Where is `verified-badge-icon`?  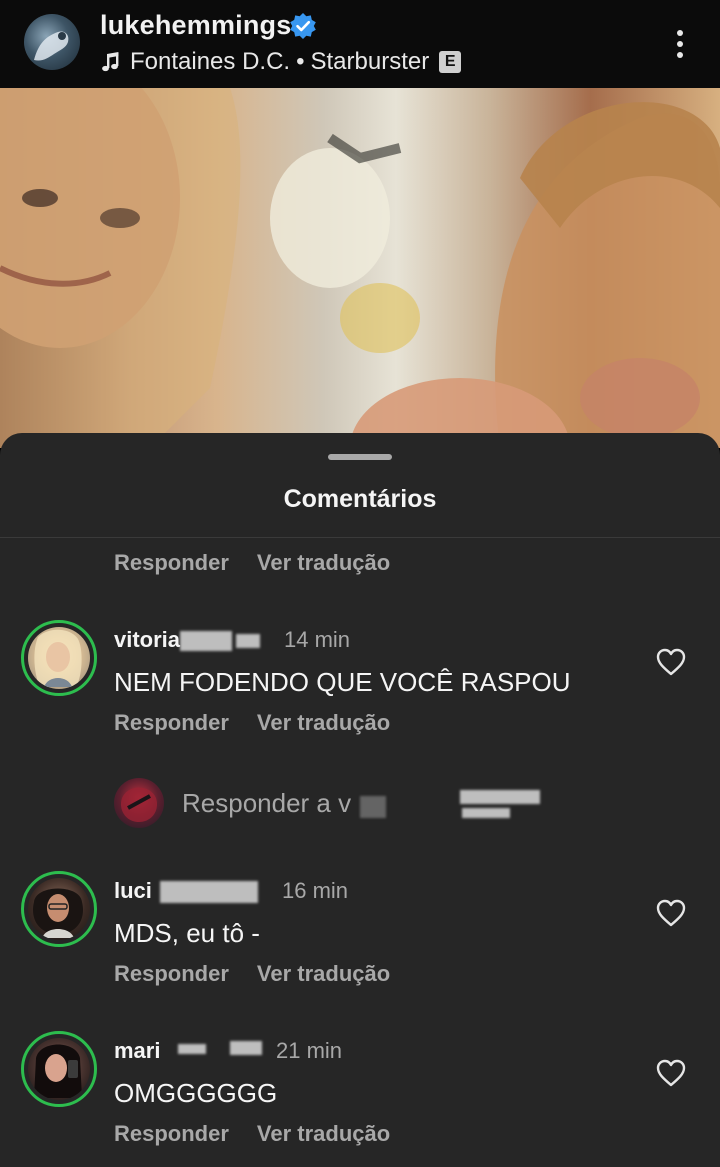
verified-badge-icon is located at coordinates (303, 26).